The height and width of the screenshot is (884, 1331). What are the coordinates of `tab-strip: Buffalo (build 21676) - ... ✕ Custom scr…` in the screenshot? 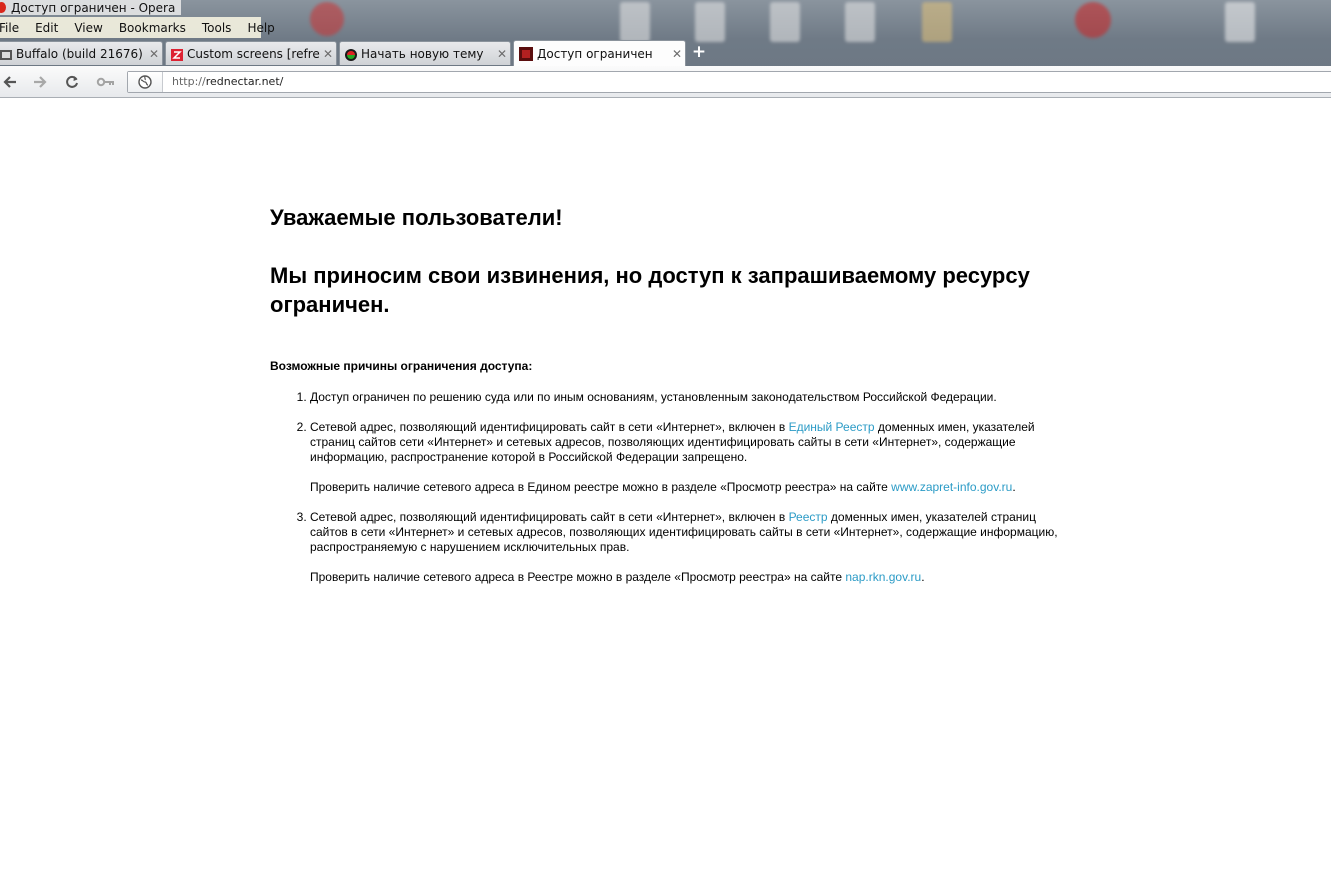 It's located at (665, 53).